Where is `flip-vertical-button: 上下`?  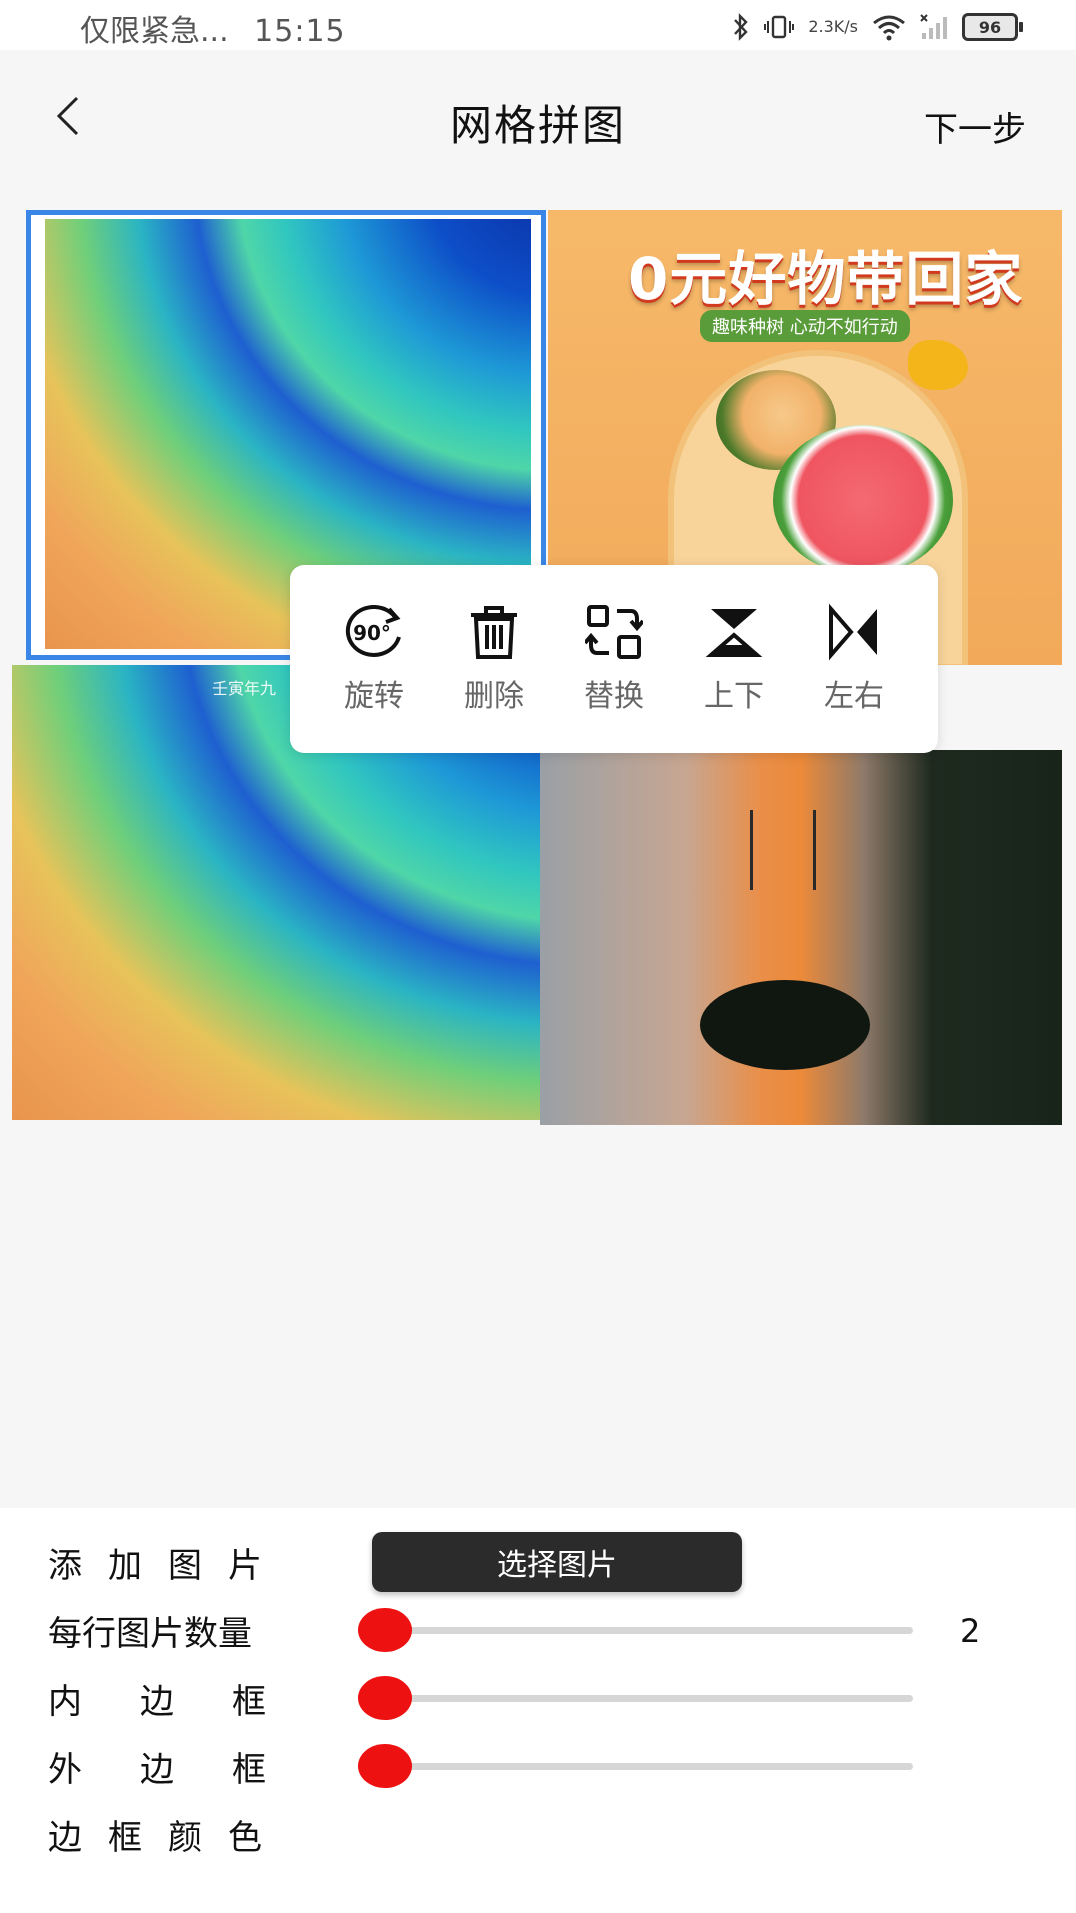
flip-vertical-button: 上下 is located at coordinates (734, 659).